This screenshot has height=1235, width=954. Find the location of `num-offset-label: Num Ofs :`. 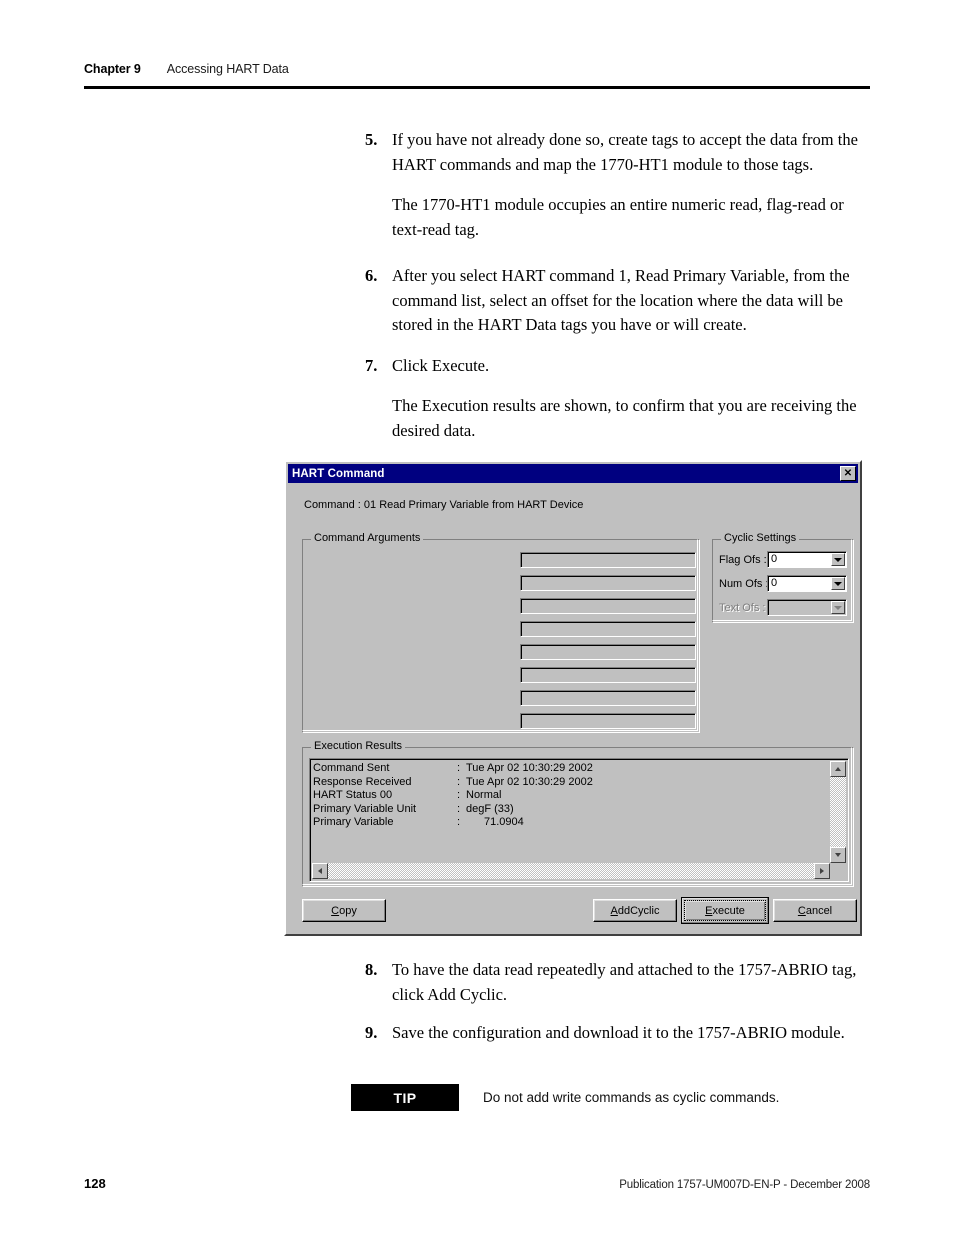

num-offset-label: Num Ofs : is located at coordinates (744, 583).